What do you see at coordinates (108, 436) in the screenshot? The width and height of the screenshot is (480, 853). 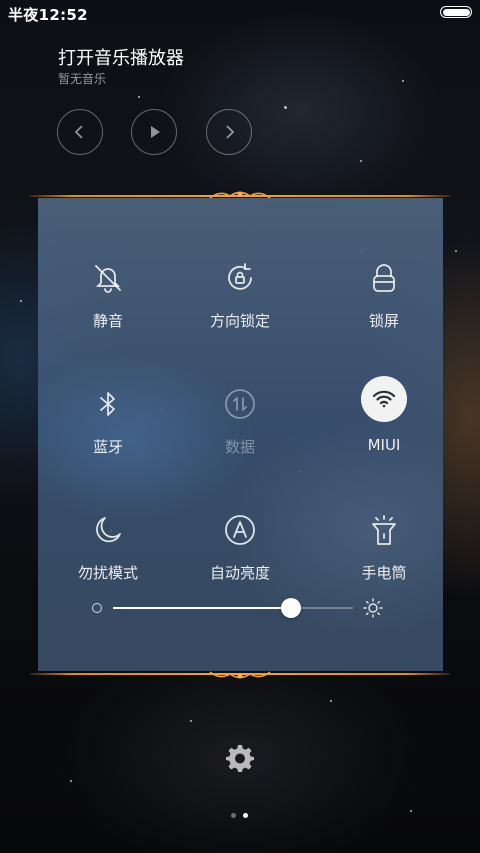 I see `toggle-bluetooth: 蓝牙` at bounding box center [108, 436].